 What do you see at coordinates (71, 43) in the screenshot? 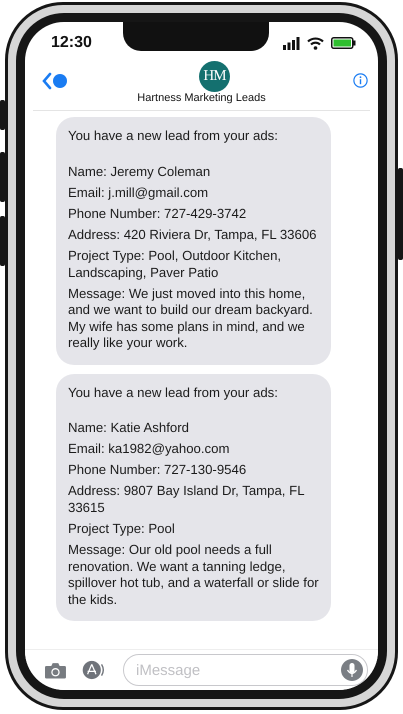
I see `status-time: 12:30` at bounding box center [71, 43].